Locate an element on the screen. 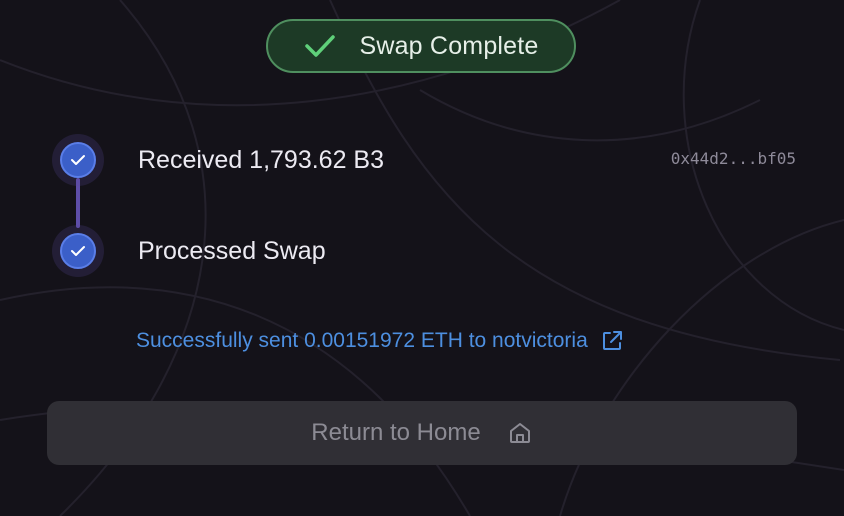 The width and height of the screenshot is (844, 516). step-received: Received 1,793.62 B3 is located at coordinates (218, 160).